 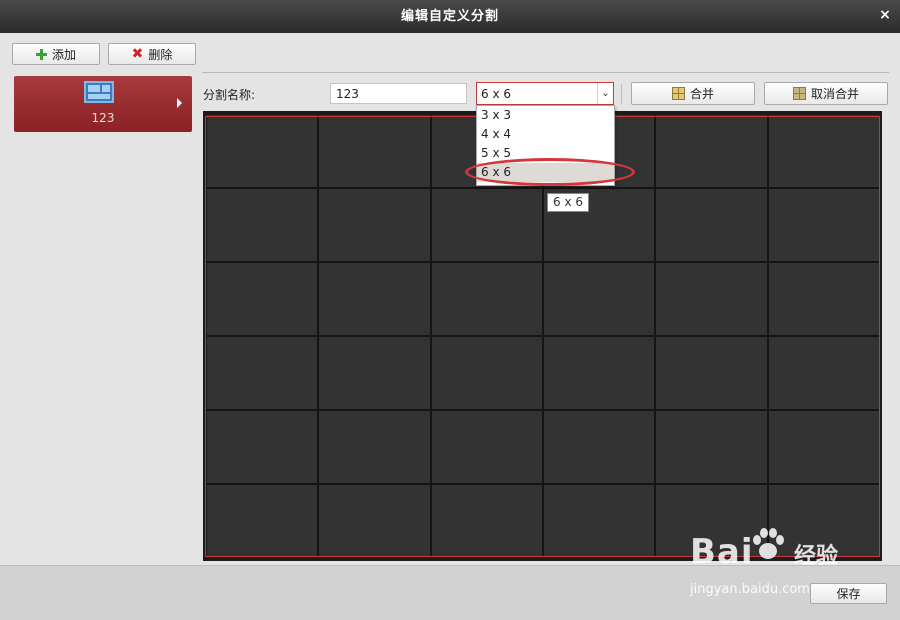 What do you see at coordinates (701, 94) in the screenshot?
I see `merge-button-label: 合并` at bounding box center [701, 94].